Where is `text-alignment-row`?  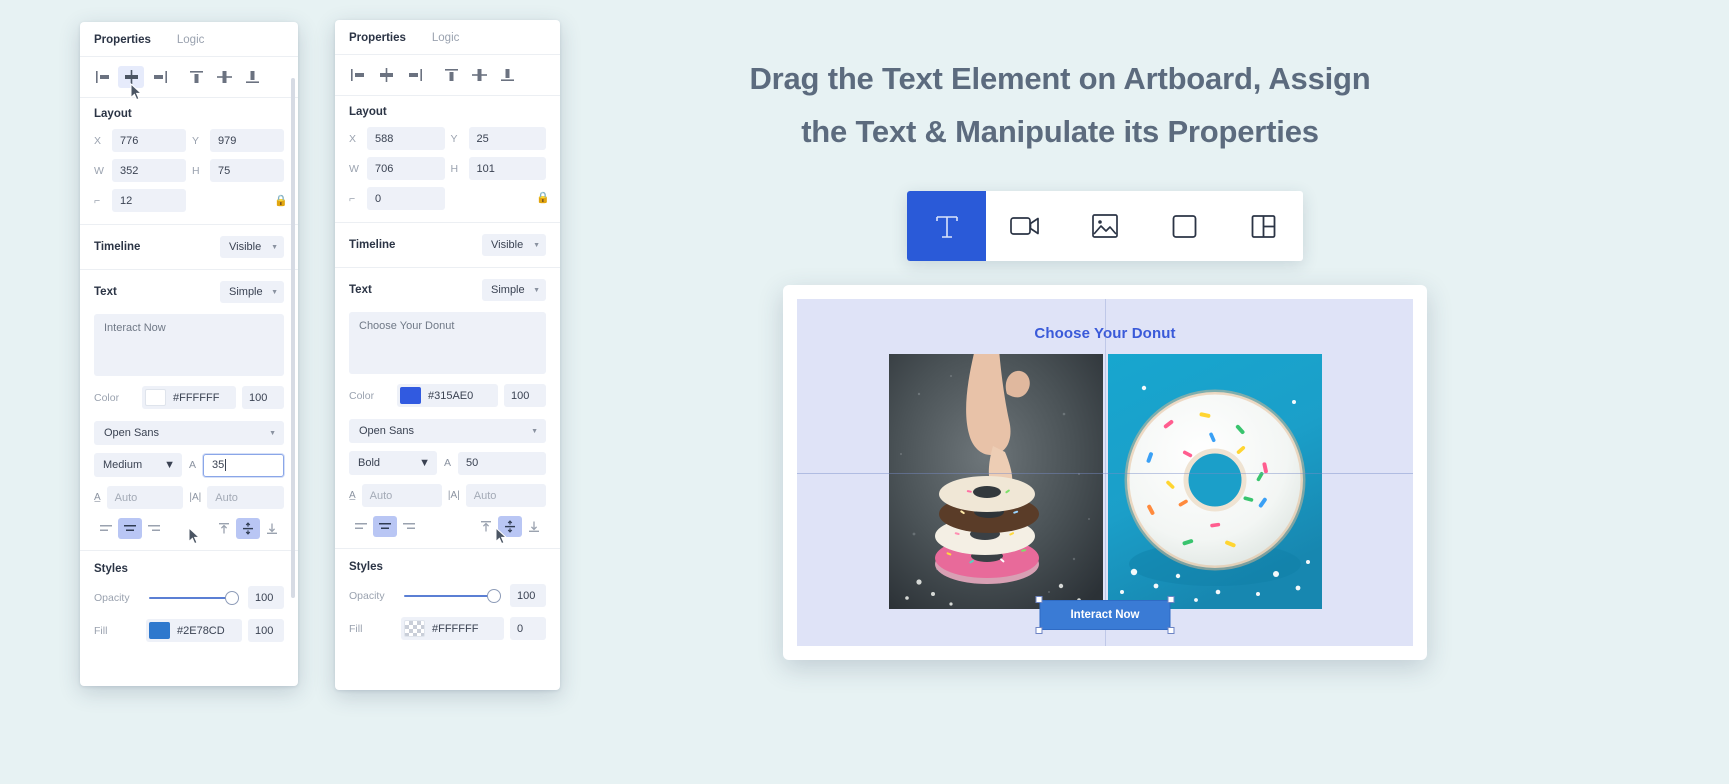
text-alignment-row is located at coordinates (189, 529).